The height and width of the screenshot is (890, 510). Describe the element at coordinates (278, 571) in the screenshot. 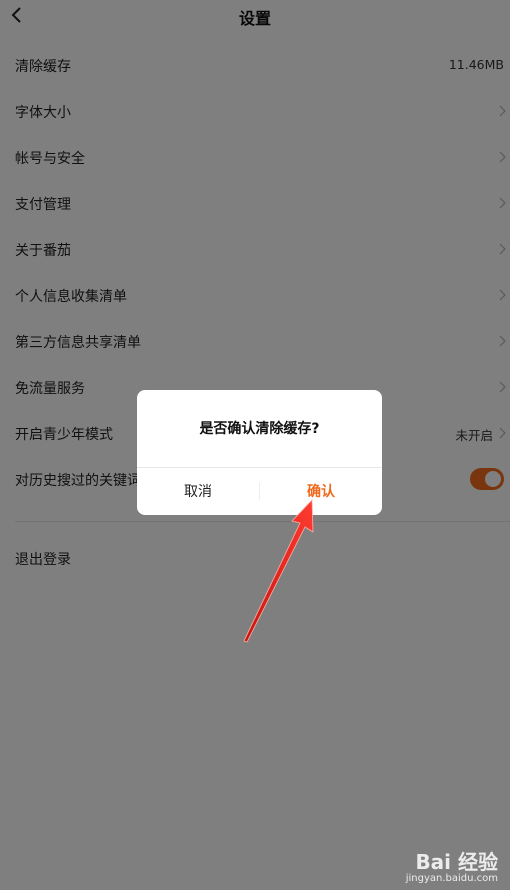

I see `annotation-arrow-icon` at that location.